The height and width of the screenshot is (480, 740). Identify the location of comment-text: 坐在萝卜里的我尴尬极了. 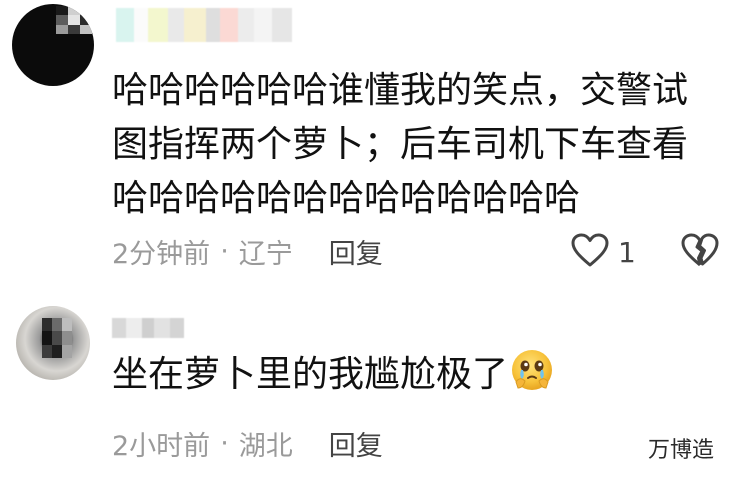
(333, 375).